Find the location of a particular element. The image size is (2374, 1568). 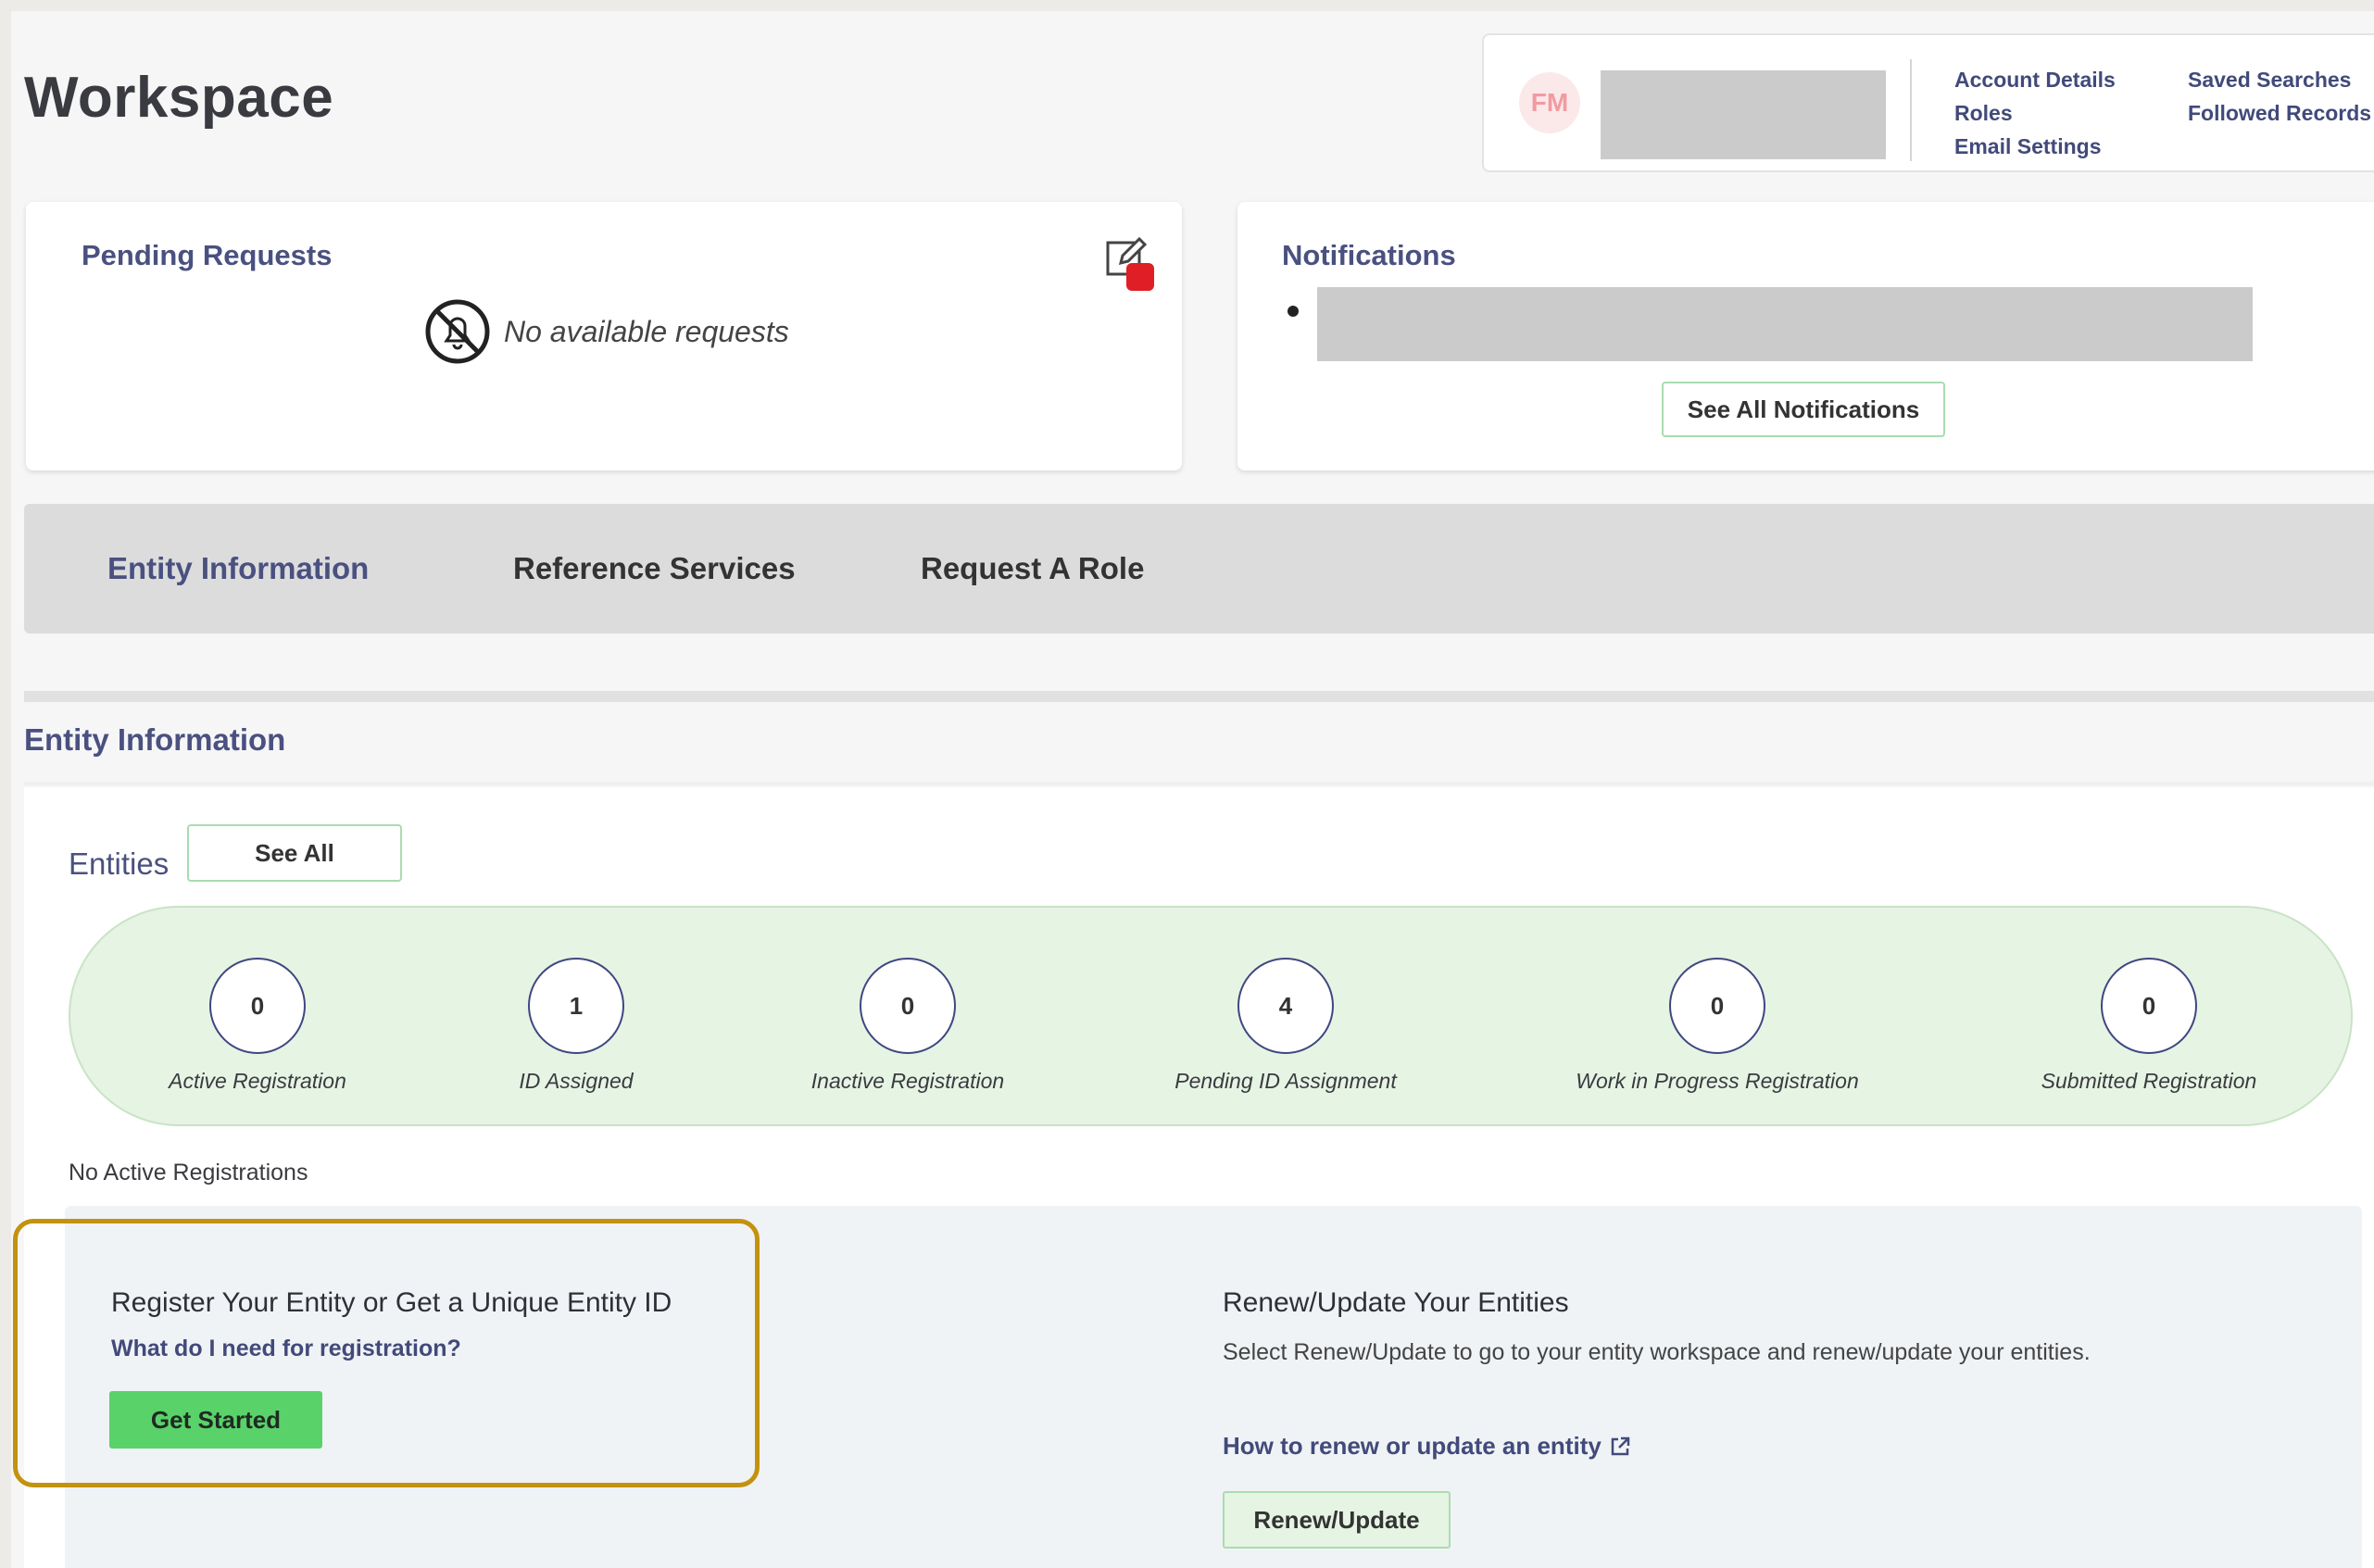

see-all-notifications-button: See All Notifications is located at coordinates (1803, 410).